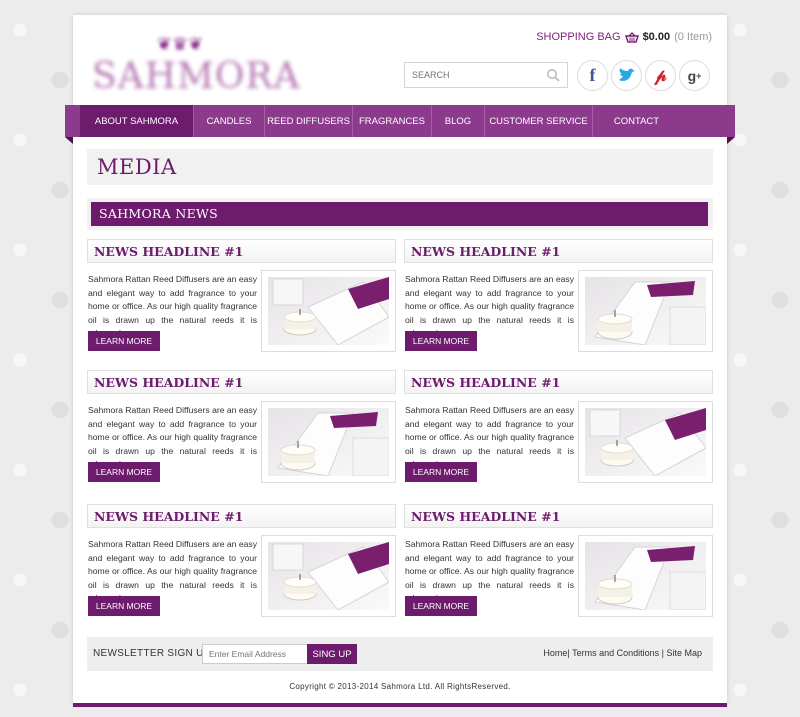 The image size is (800, 717). Describe the element at coordinates (660, 75) in the screenshot. I see `pinterest-icon: 𝓅` at that location.